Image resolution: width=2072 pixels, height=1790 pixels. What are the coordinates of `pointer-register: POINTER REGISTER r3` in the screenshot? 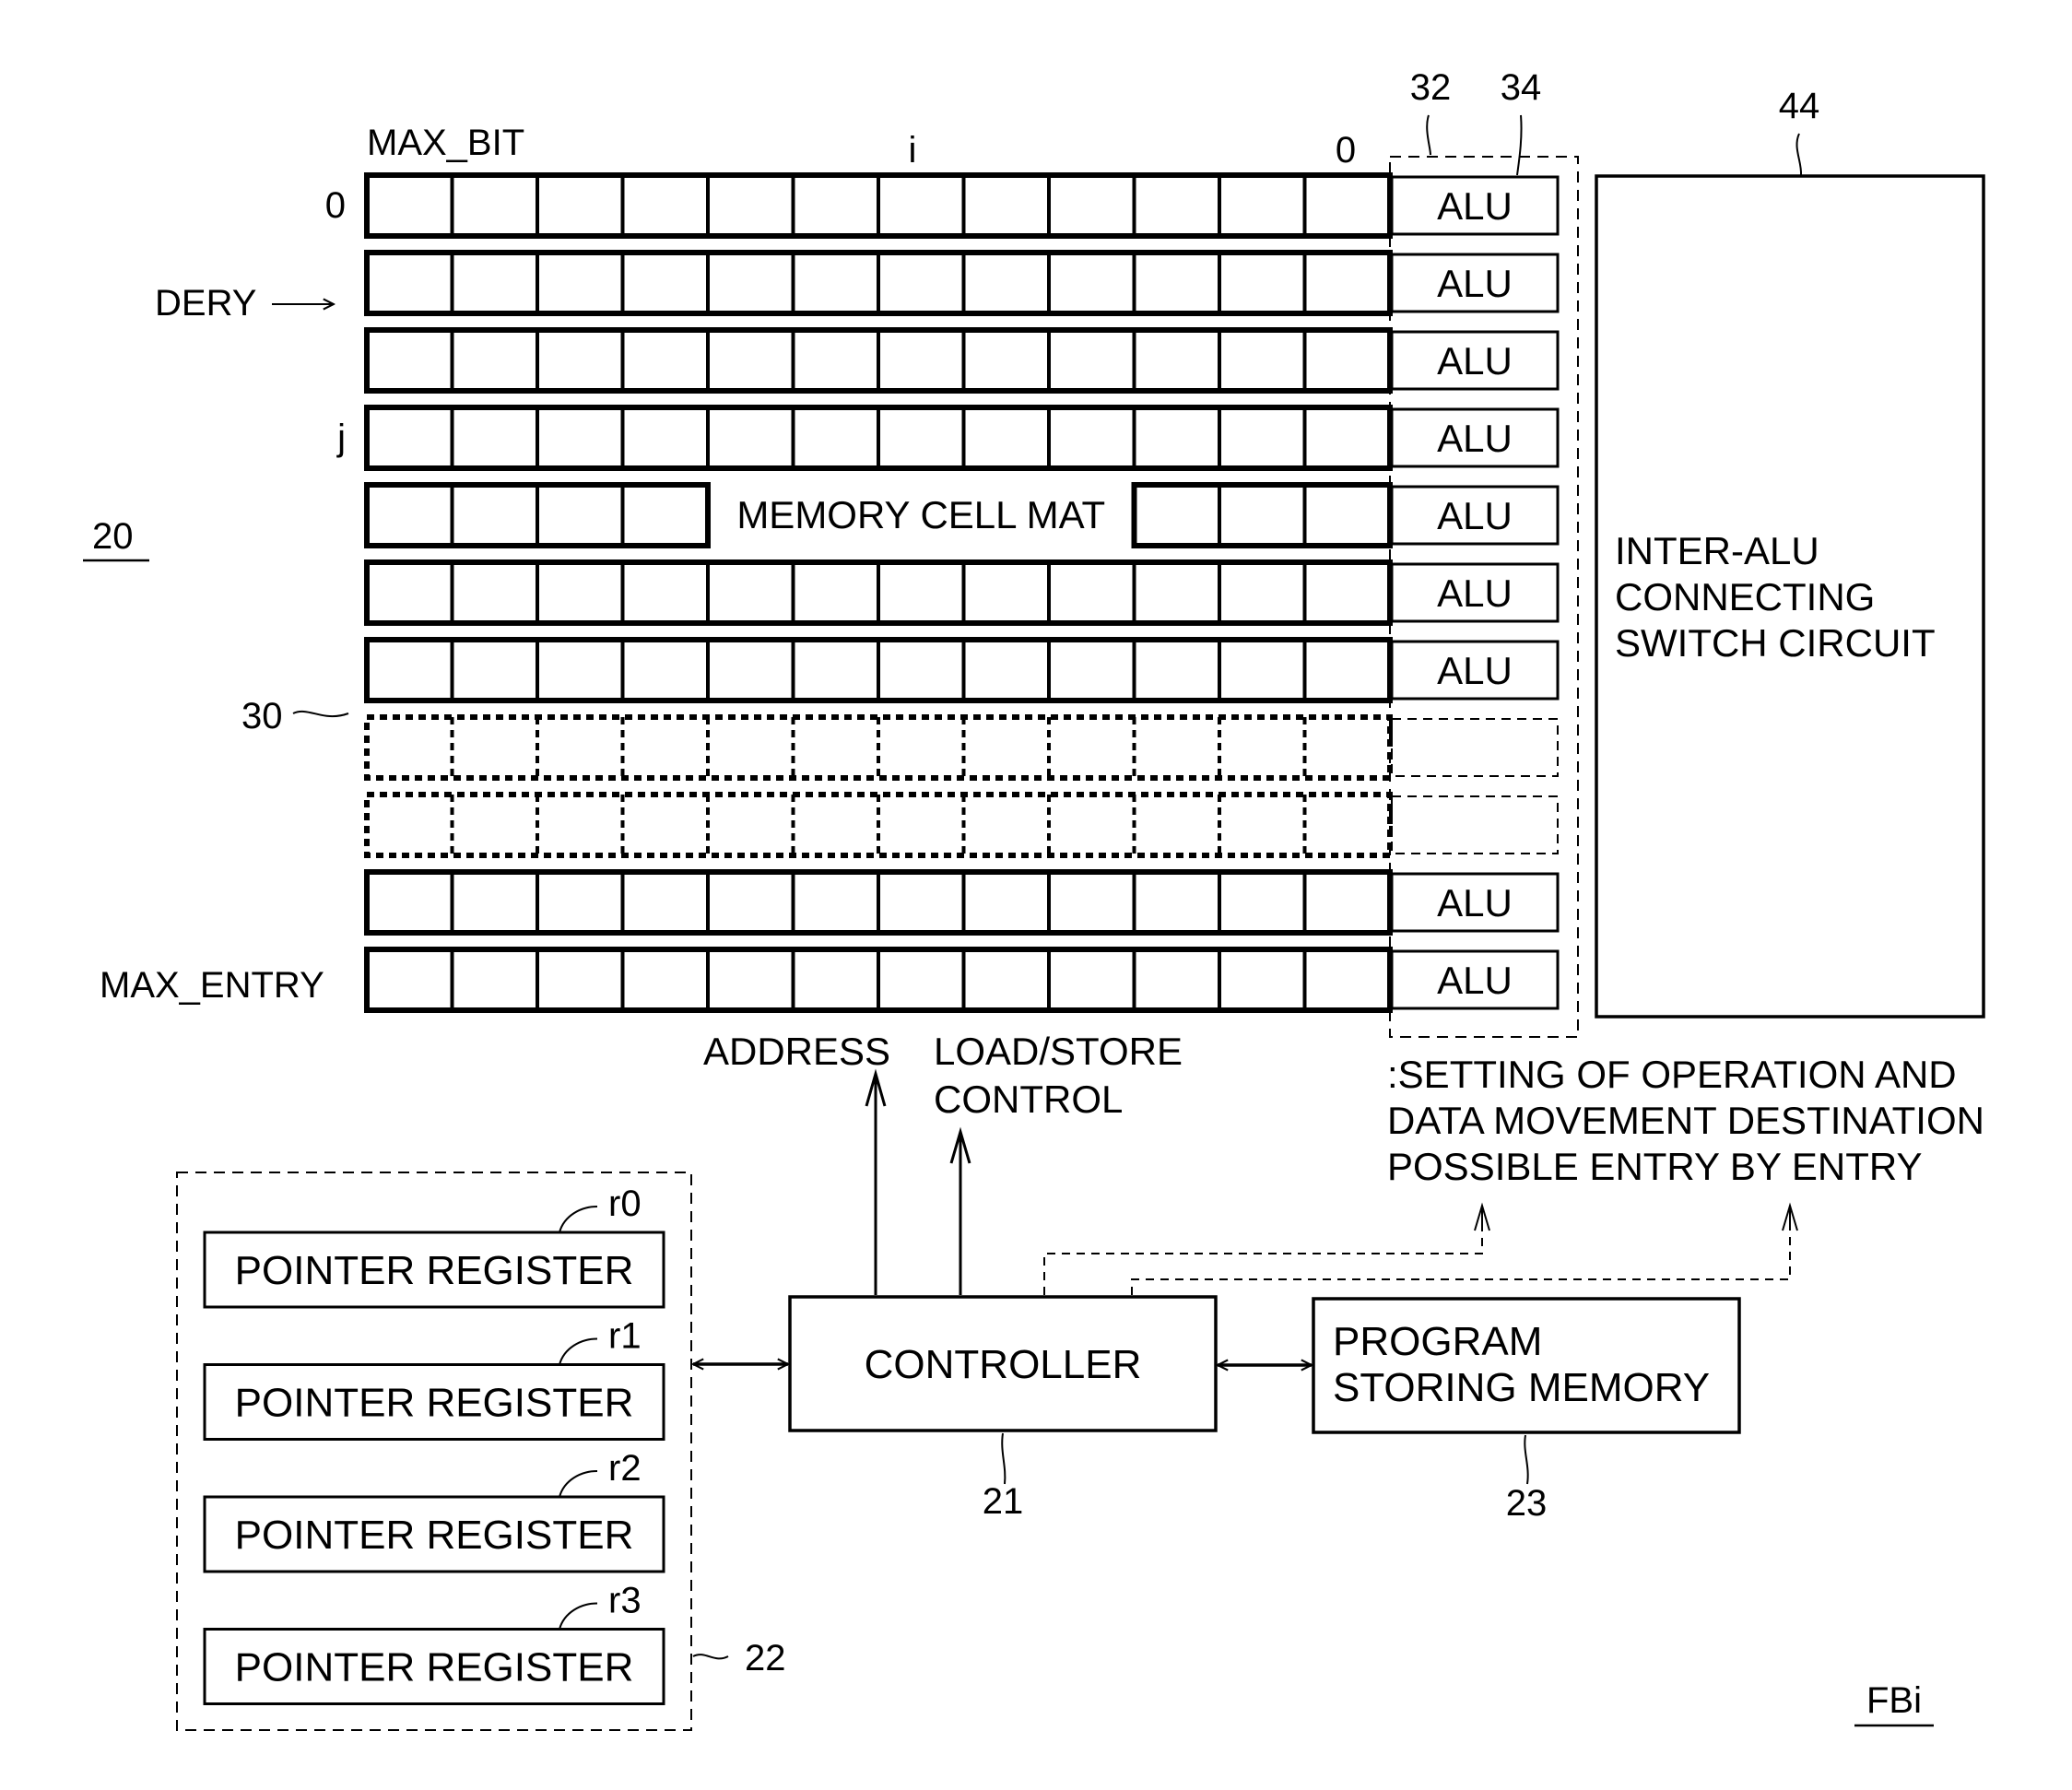 It's located at (434, 1643).